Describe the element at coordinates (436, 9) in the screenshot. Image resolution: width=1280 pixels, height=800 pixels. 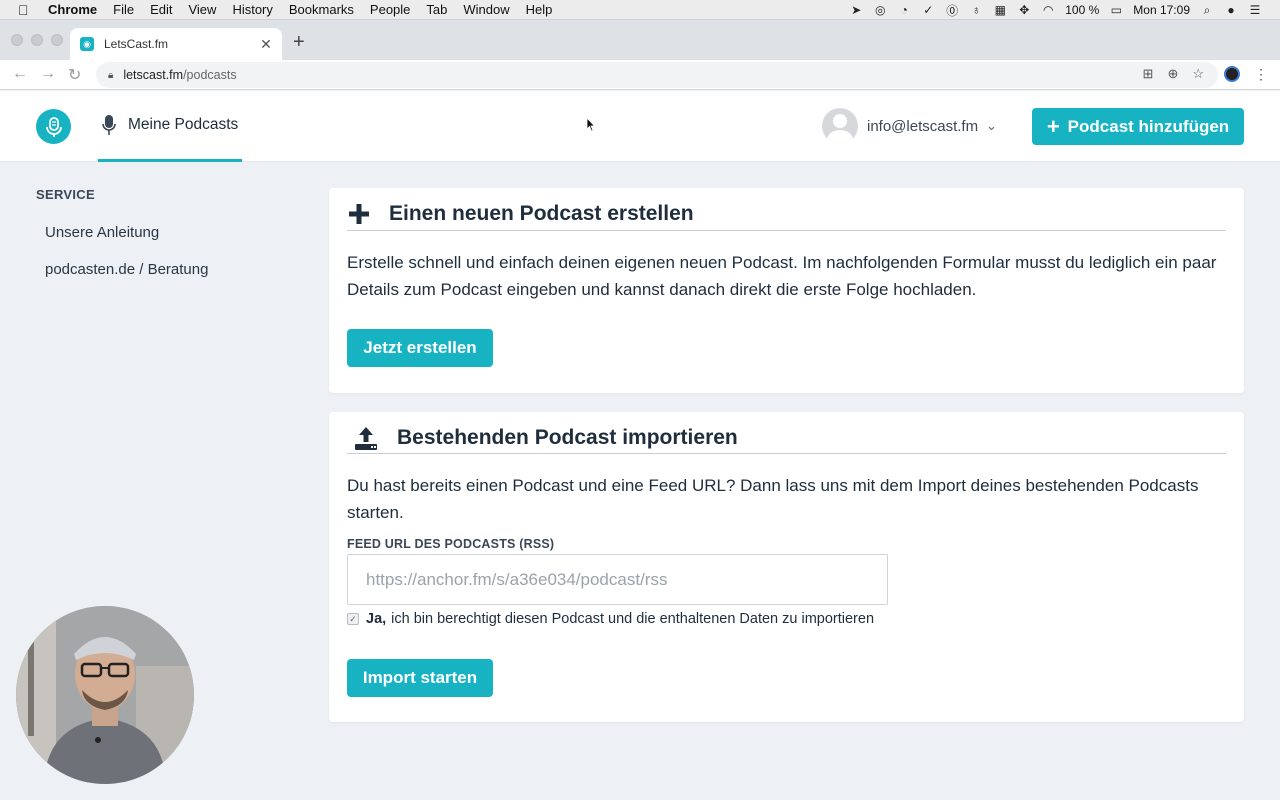
I see `menu-tab: Tab` at that location.